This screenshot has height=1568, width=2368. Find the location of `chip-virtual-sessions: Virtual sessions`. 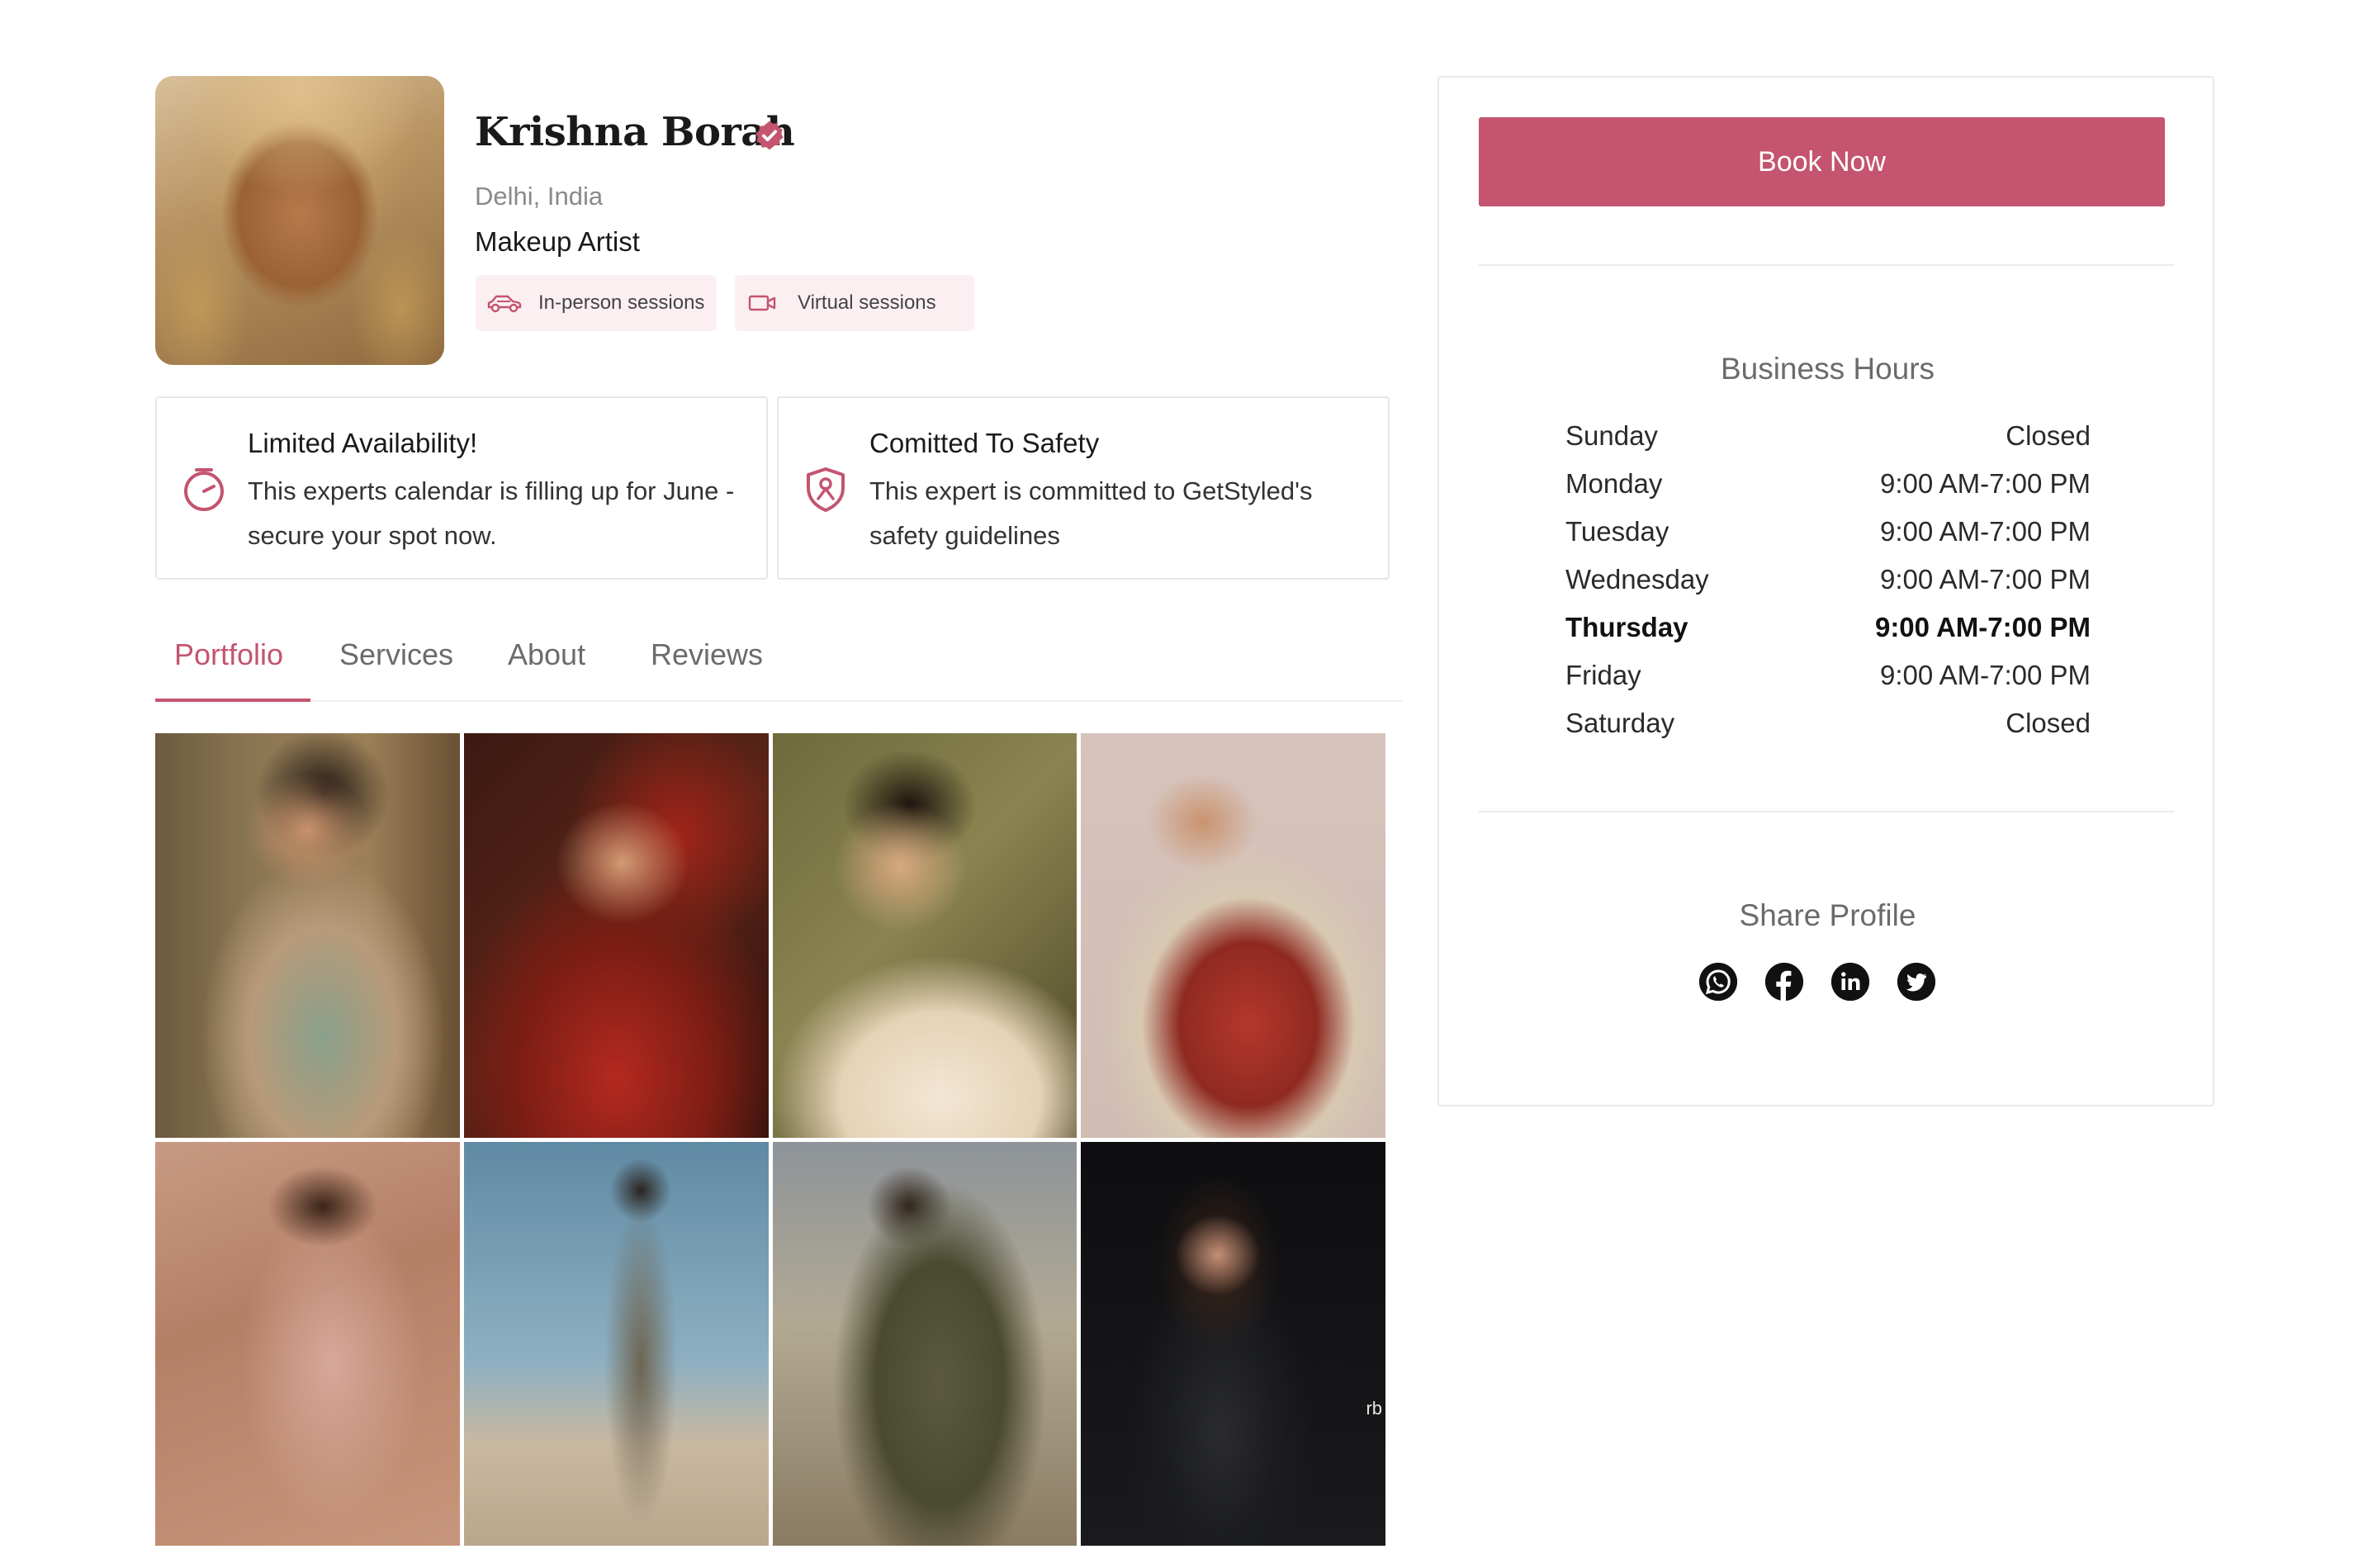

chip-virtual-sessions: Virtual sessions is located at coordinates (854, 303).